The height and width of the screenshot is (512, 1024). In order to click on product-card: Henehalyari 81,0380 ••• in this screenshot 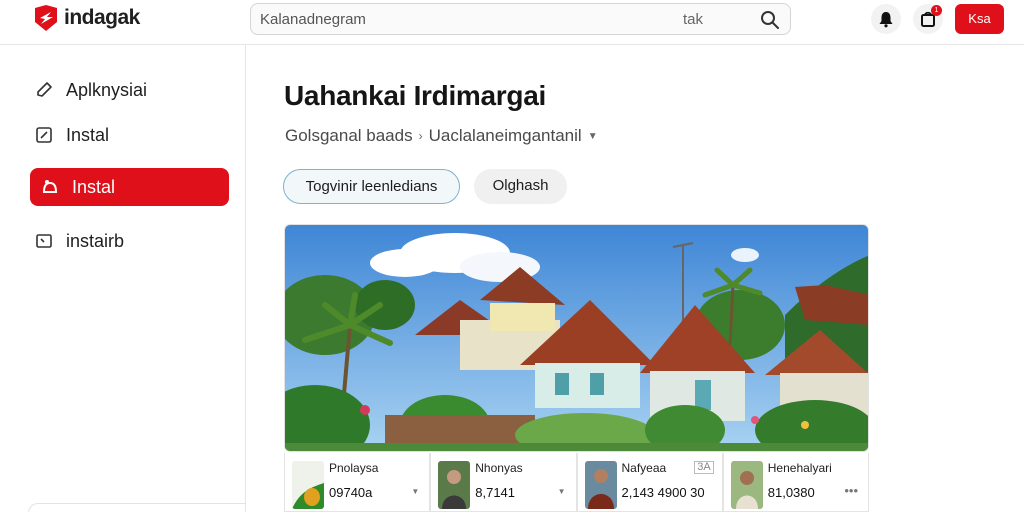, I will do `click(795, 482)`.